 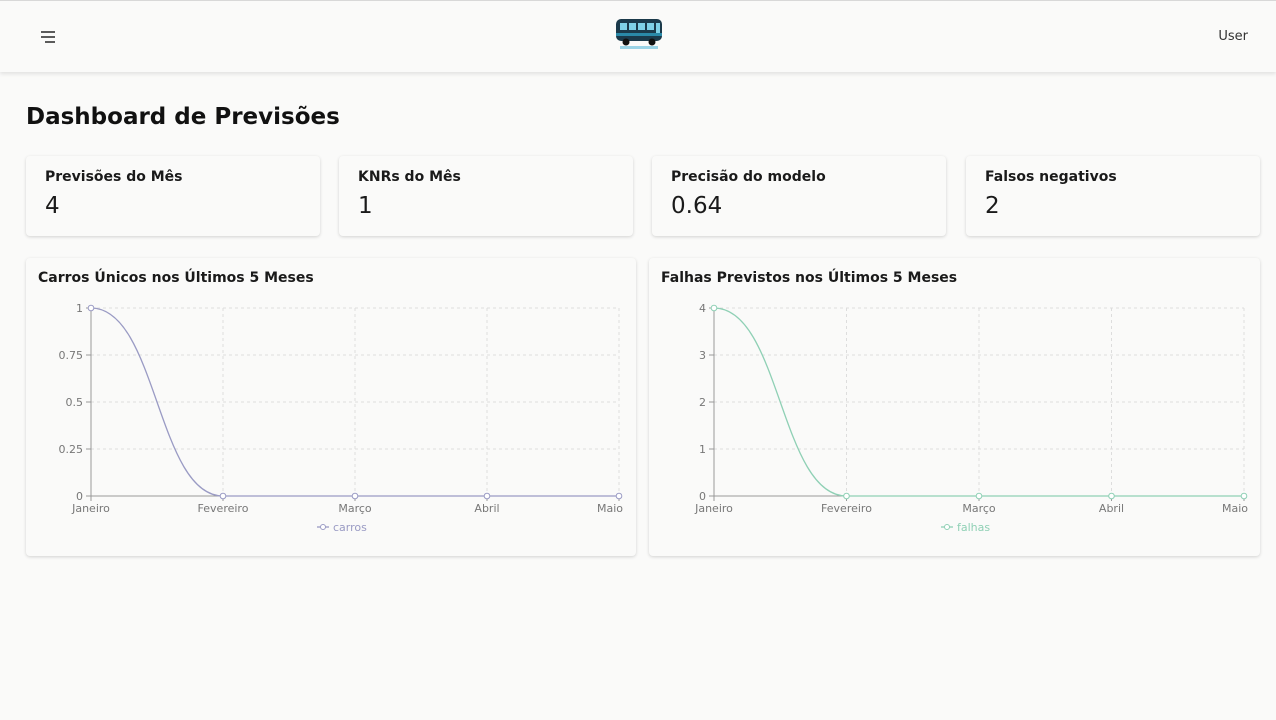 What do you see at coordinates (697, 206) in the screenshot?
I see `stat-value: 0.64` at bounding box center [697, 206].